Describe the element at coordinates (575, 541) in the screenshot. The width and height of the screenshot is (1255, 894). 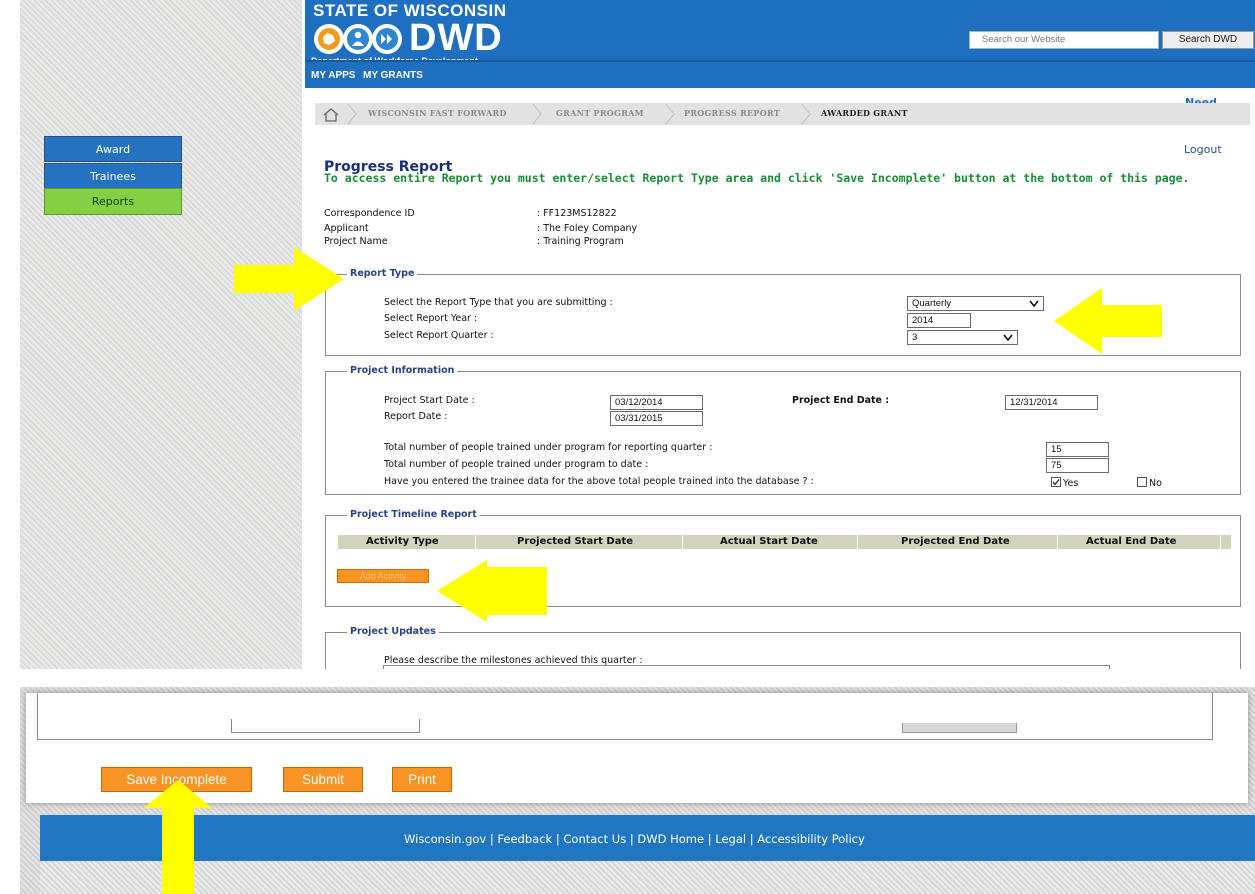
I see `column-projected-start-date: Projected Start Date` at that location.